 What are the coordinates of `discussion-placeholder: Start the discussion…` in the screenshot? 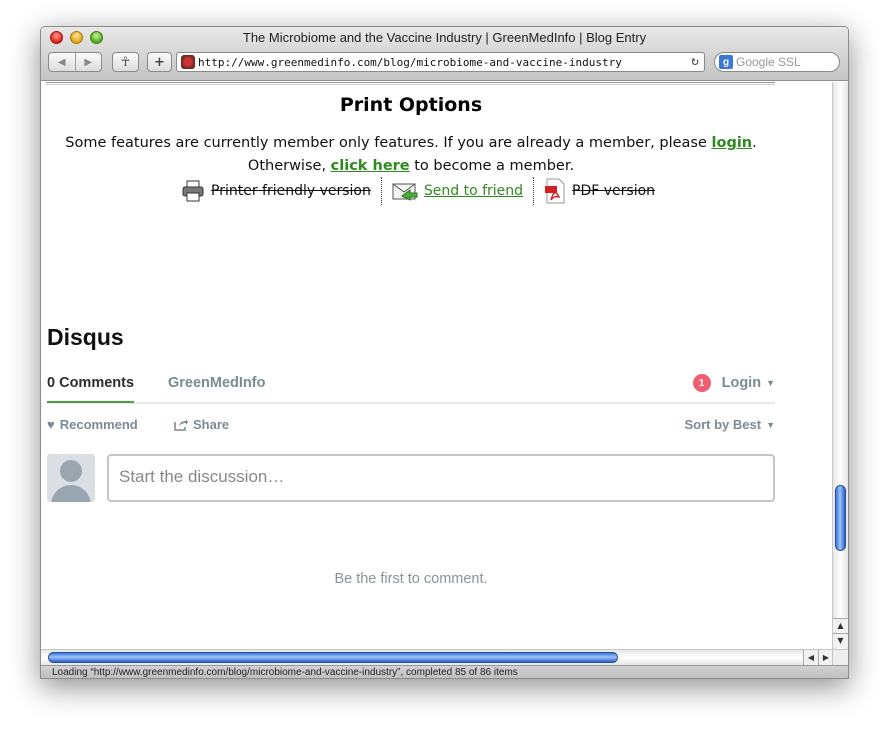 It's located at (202, 476).